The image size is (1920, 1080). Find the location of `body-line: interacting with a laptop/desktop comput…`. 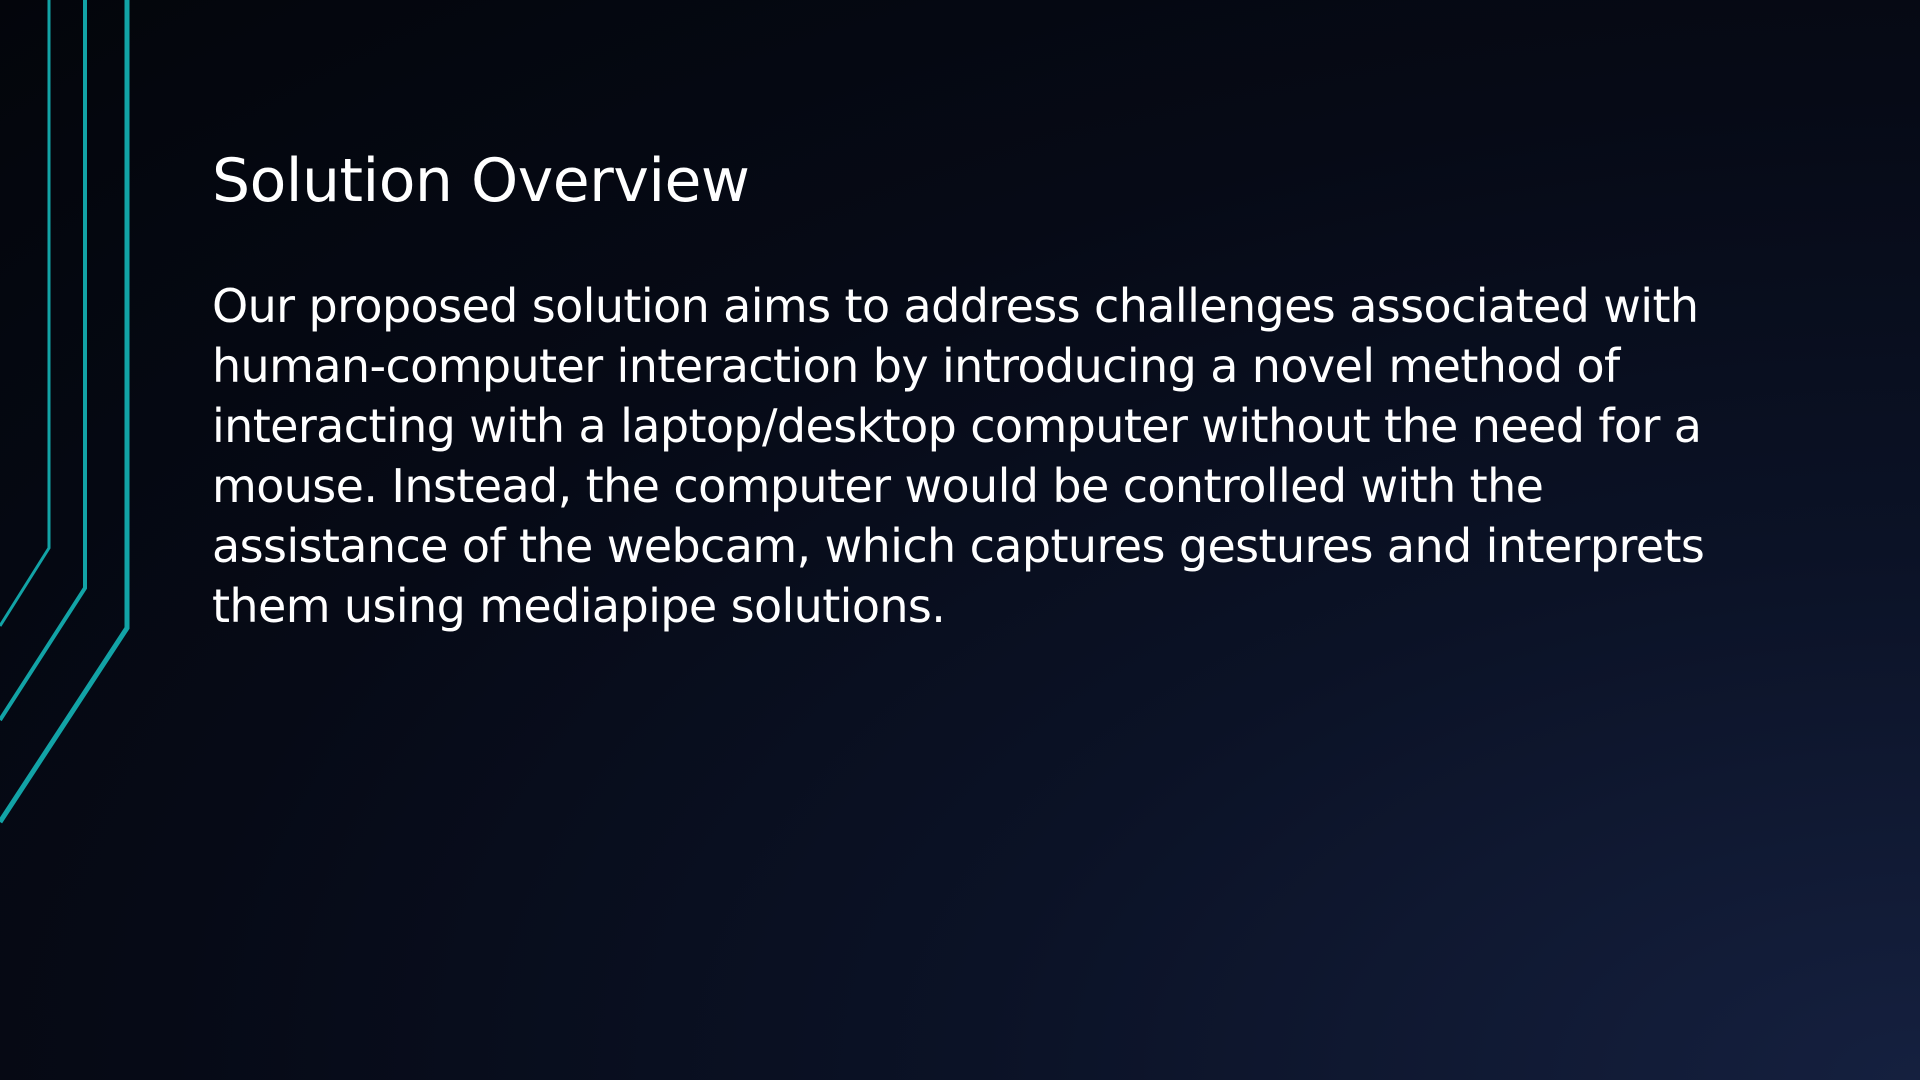

body-line: interacting with a laptop/desktop comput… is located at coordinates (957, 426).